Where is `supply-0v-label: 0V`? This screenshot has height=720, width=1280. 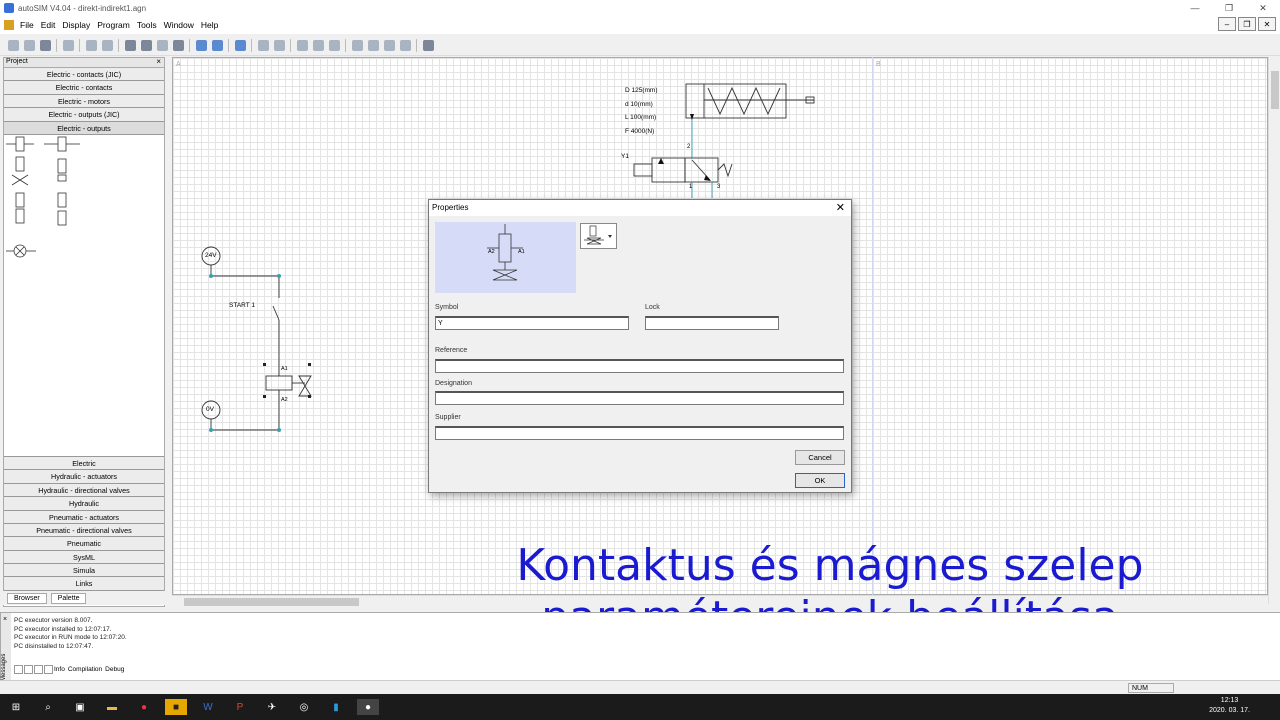 supply-0v-label: 0V is located at coordinates (210, 409).